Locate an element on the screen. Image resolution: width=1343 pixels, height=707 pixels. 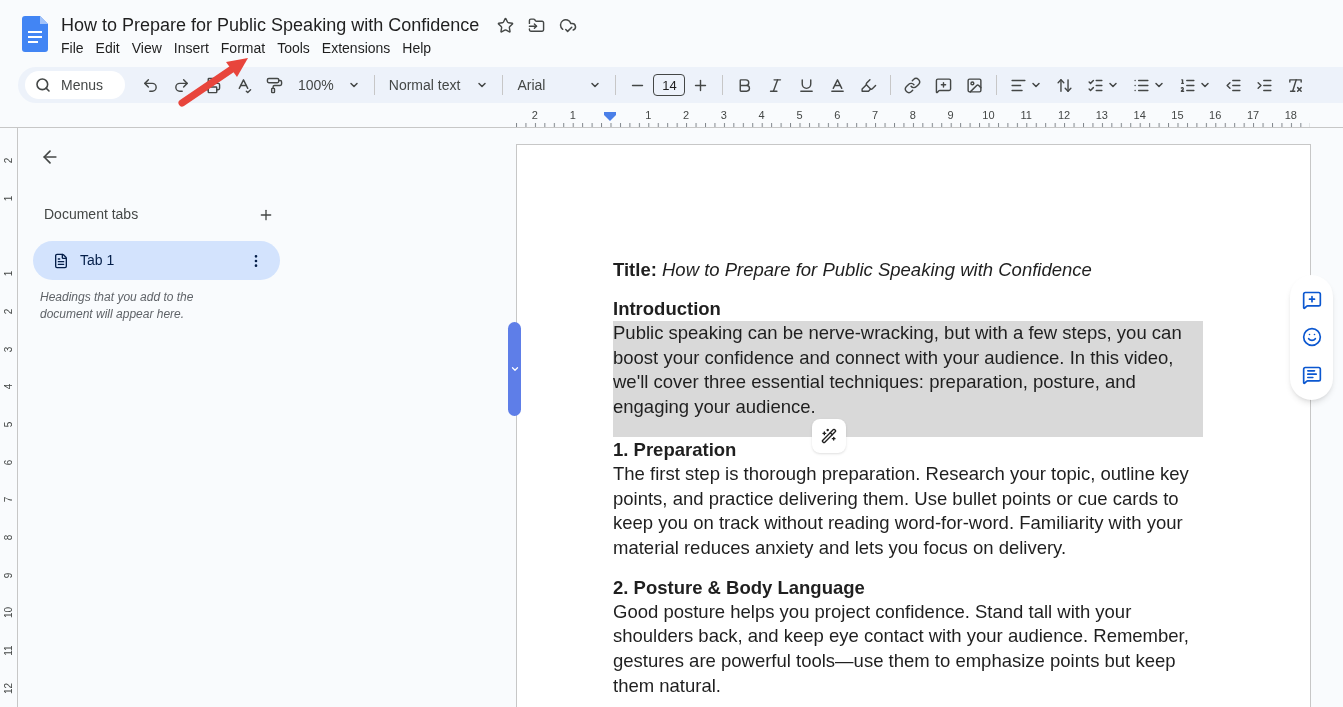
section-heading: Introduction is located at coordinates (667, 309).